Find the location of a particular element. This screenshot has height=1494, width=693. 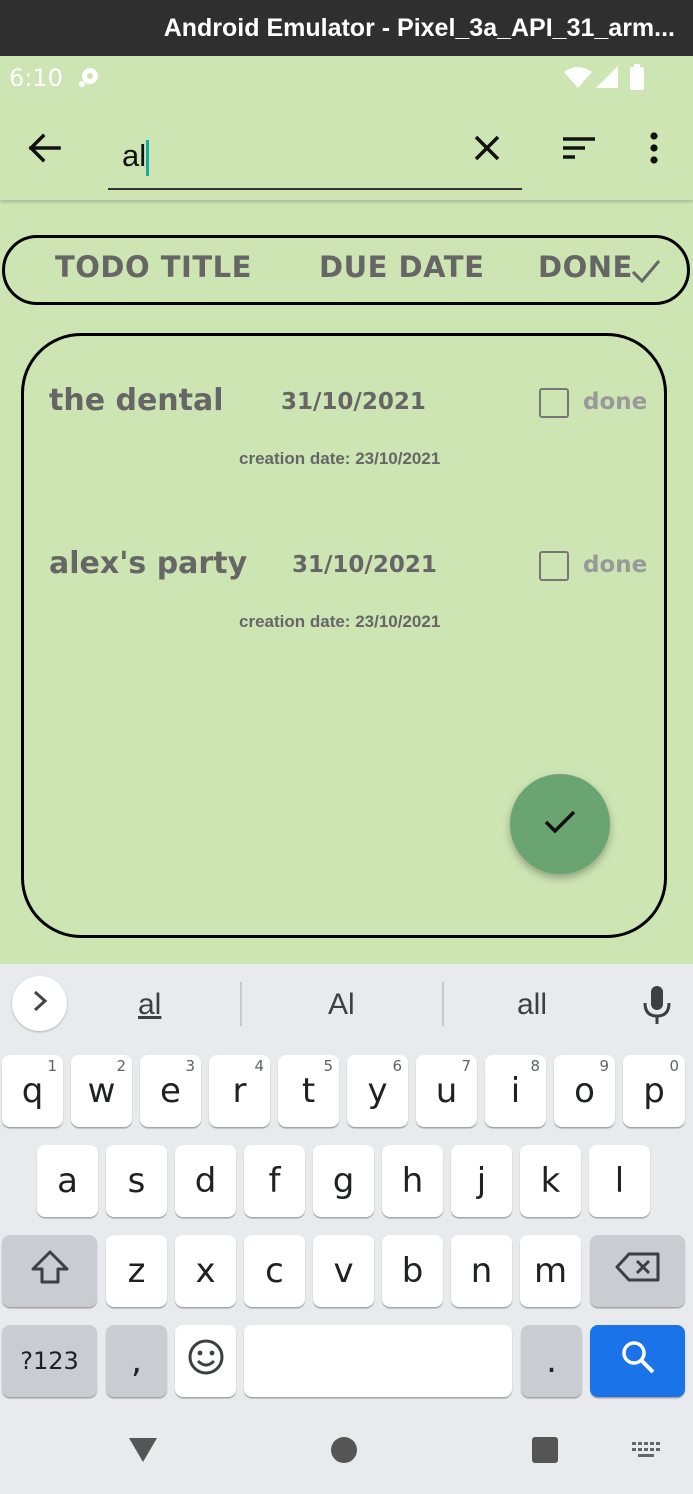

key-q: q1 is located at coordinates (32, 1091).